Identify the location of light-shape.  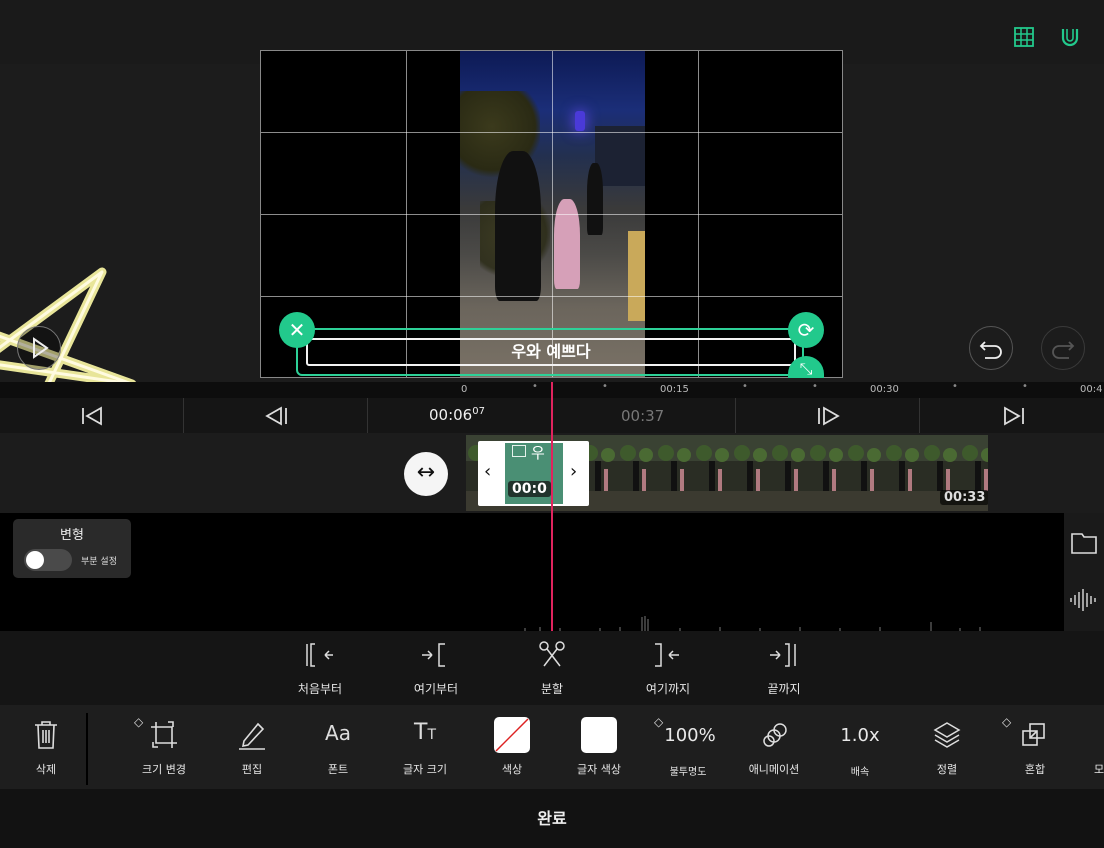
(580, 121).